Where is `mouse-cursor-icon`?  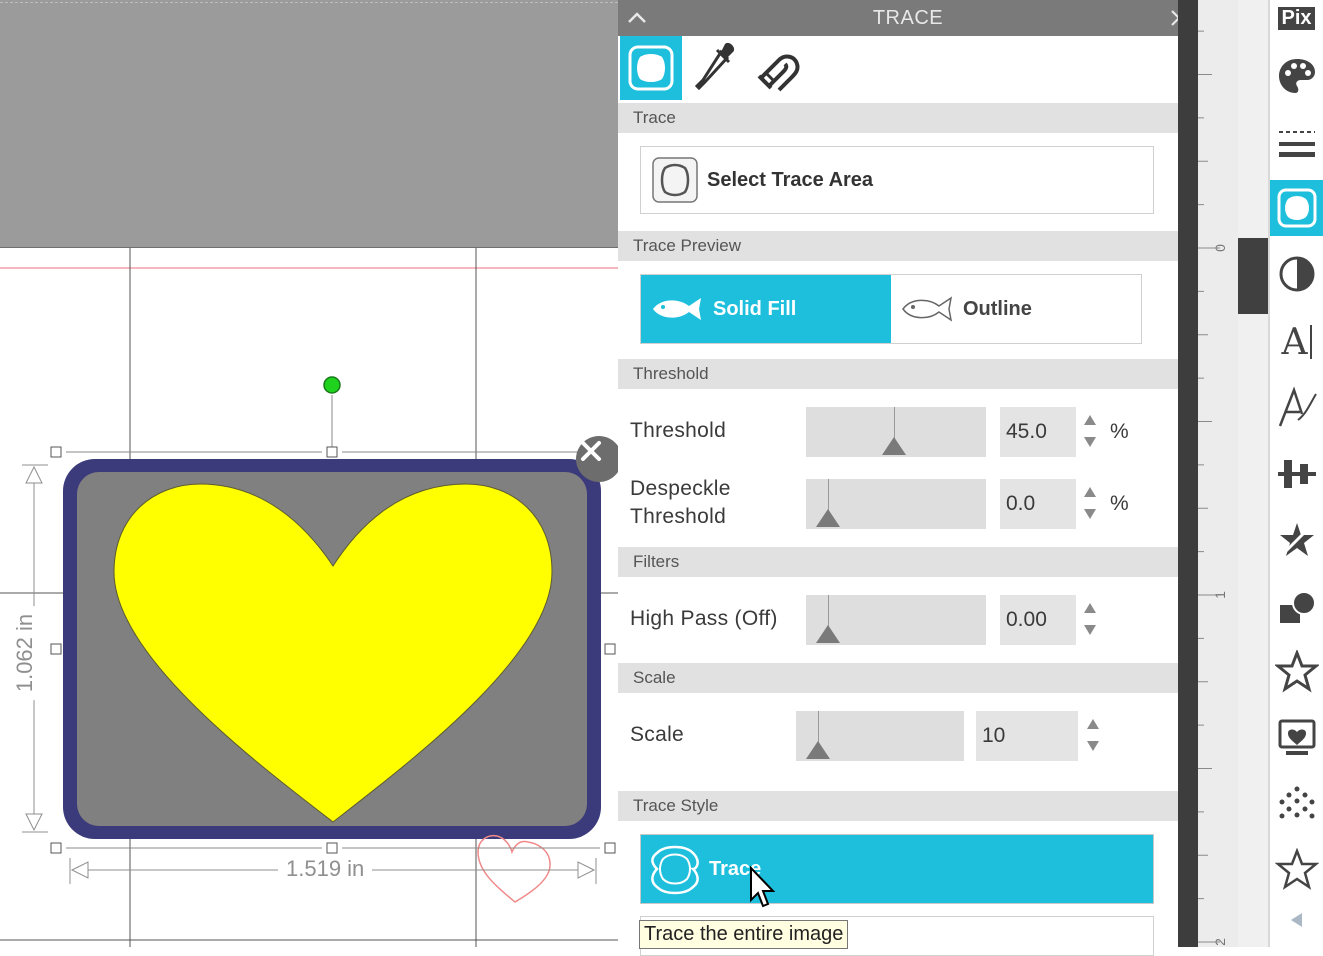 mouse-cursor-icon is located at coordinates (763, 887).